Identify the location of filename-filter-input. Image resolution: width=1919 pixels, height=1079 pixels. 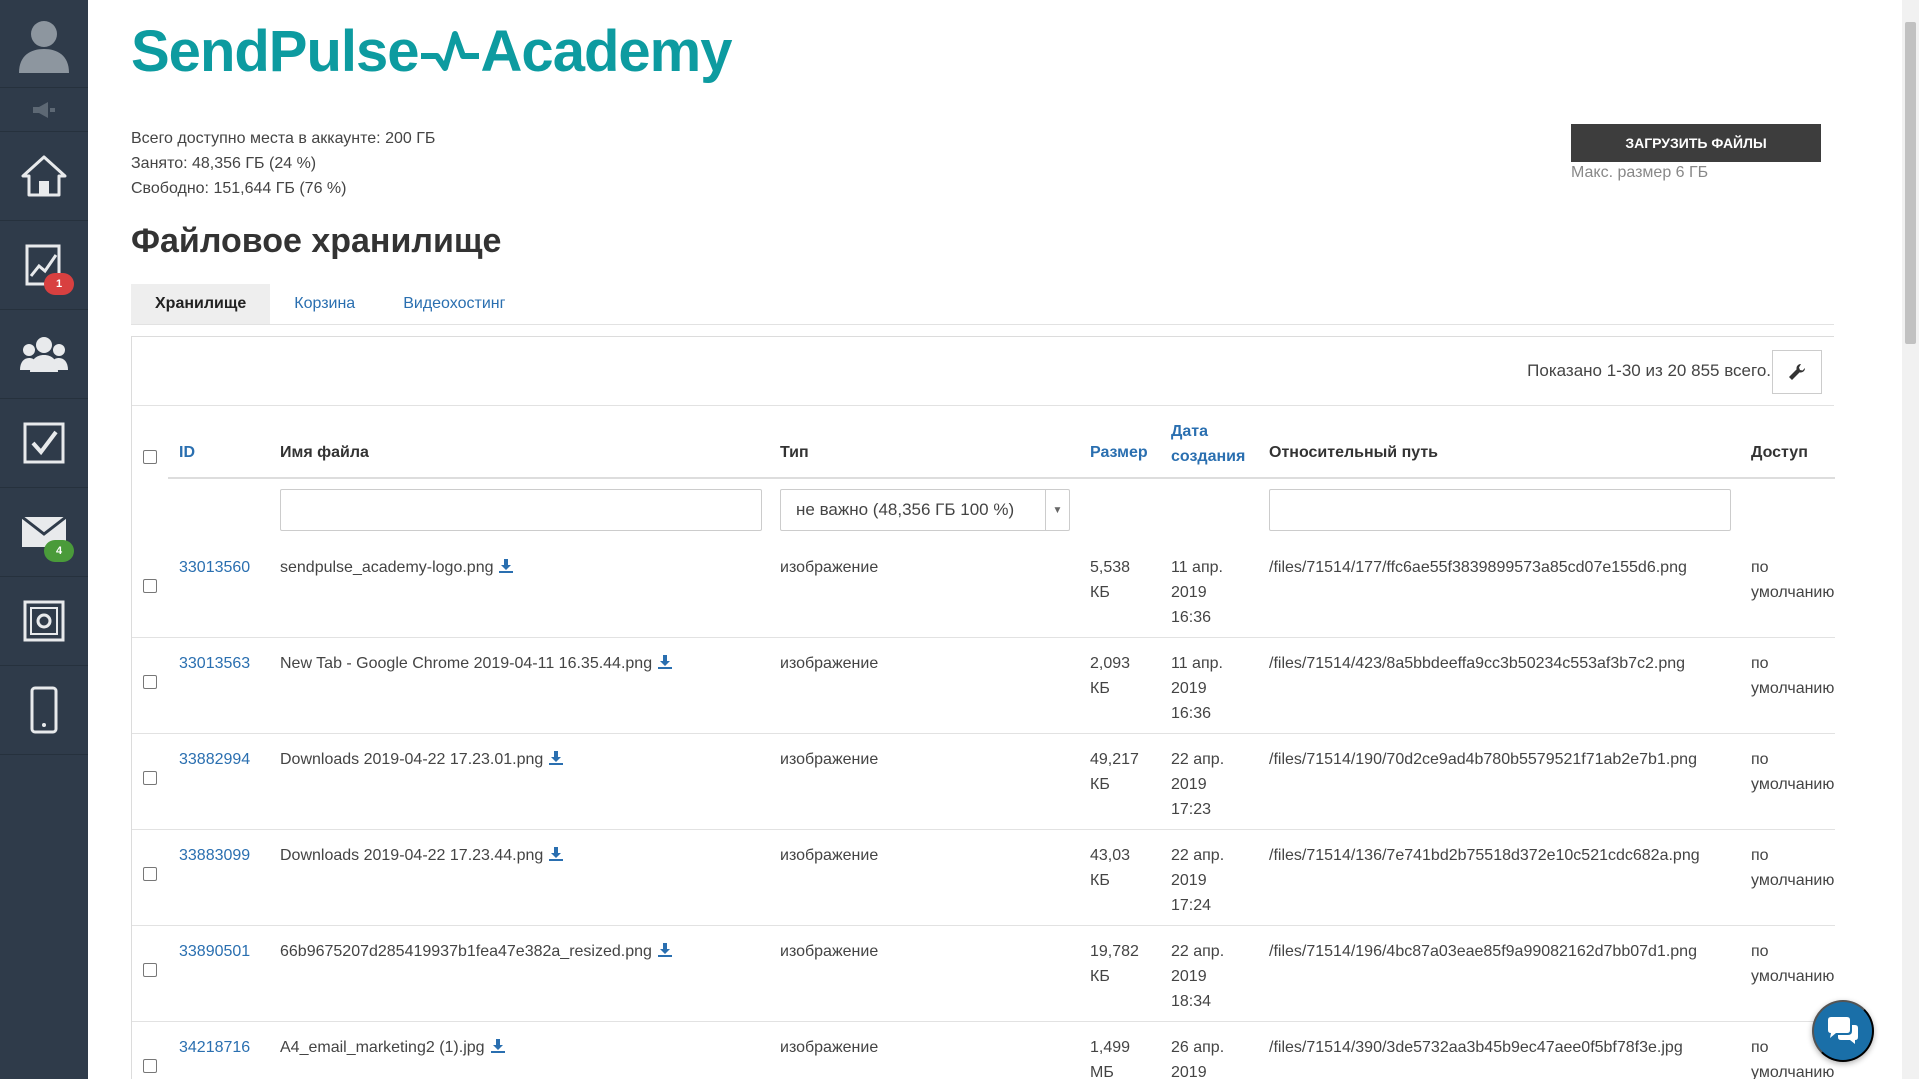
(521, 510).